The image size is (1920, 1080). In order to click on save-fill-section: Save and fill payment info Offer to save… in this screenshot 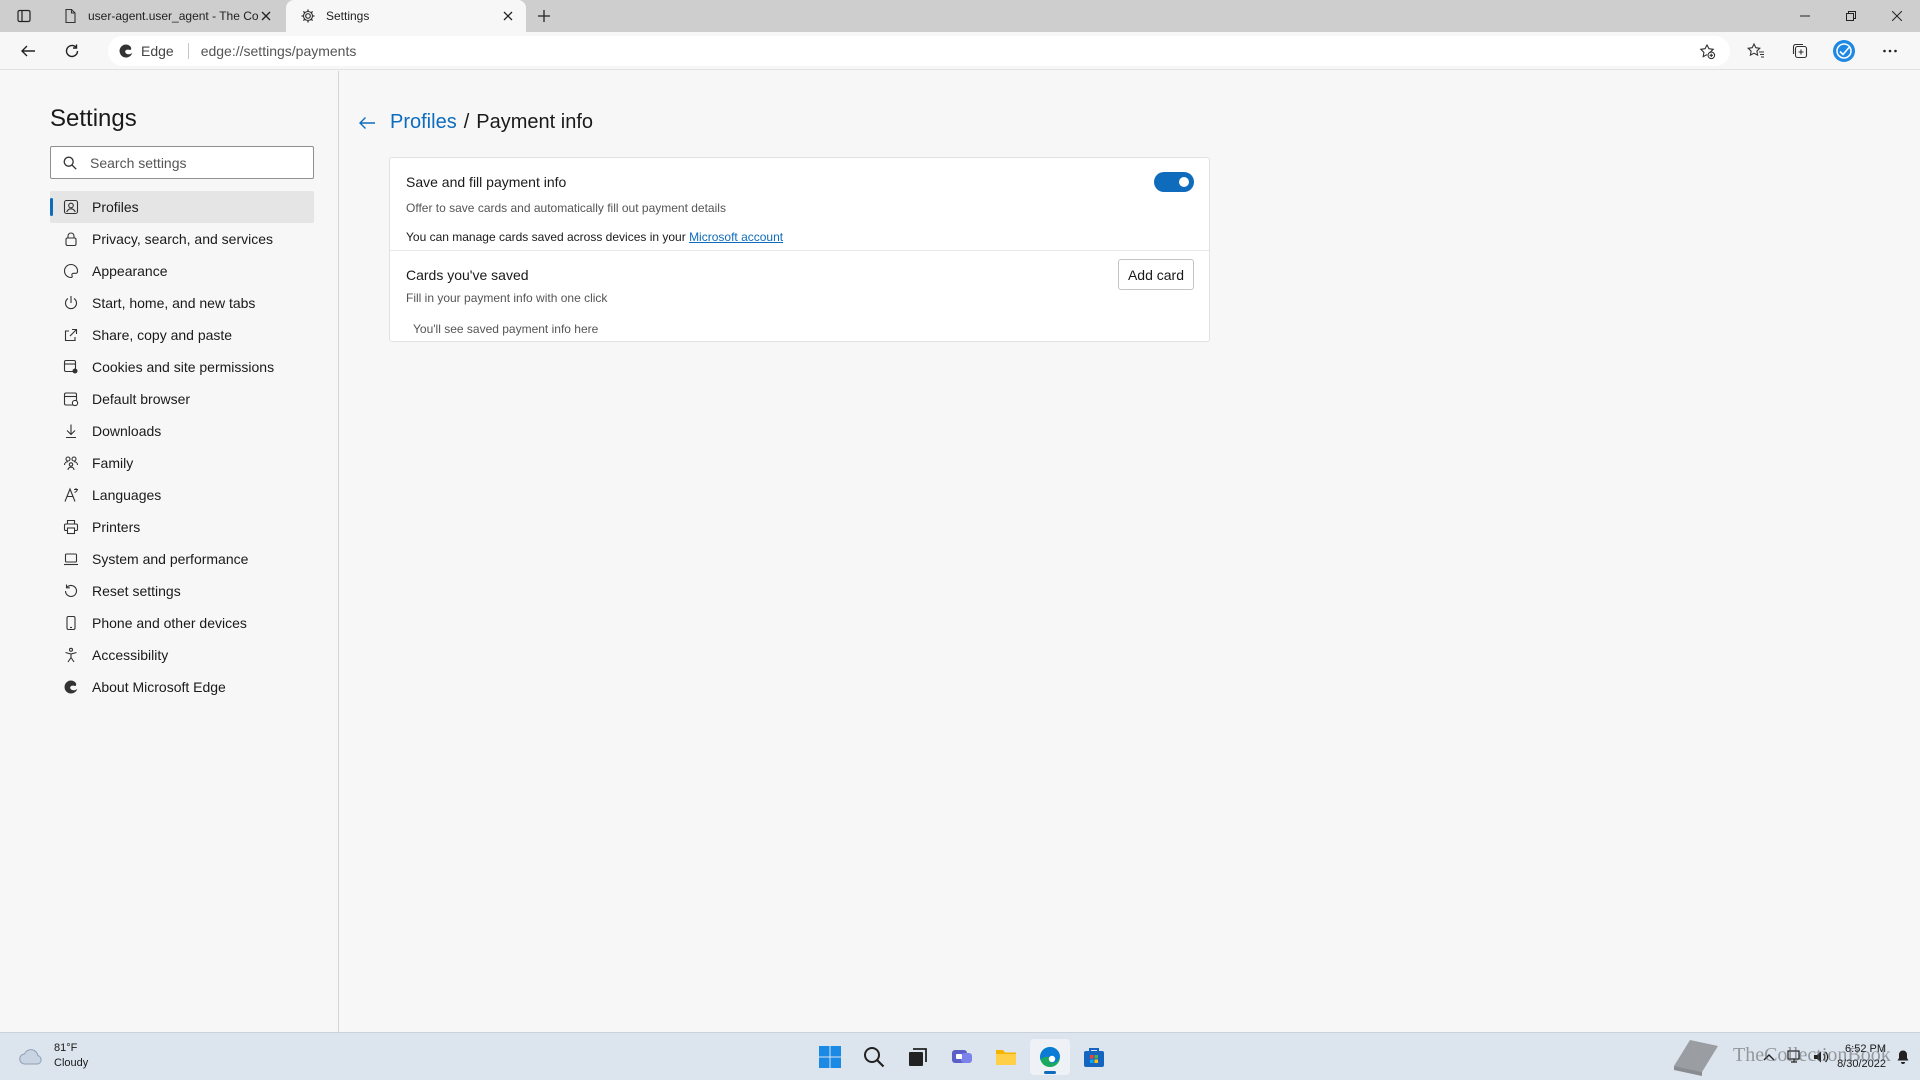, I will do `click(799, 204)`.